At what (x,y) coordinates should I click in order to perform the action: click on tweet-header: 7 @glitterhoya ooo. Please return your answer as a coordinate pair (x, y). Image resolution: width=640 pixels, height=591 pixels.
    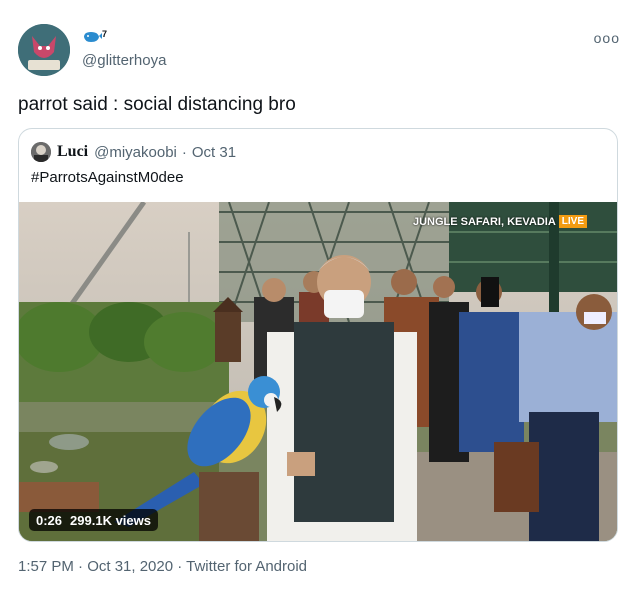
    Looking at the image, I should click on (320, 50).